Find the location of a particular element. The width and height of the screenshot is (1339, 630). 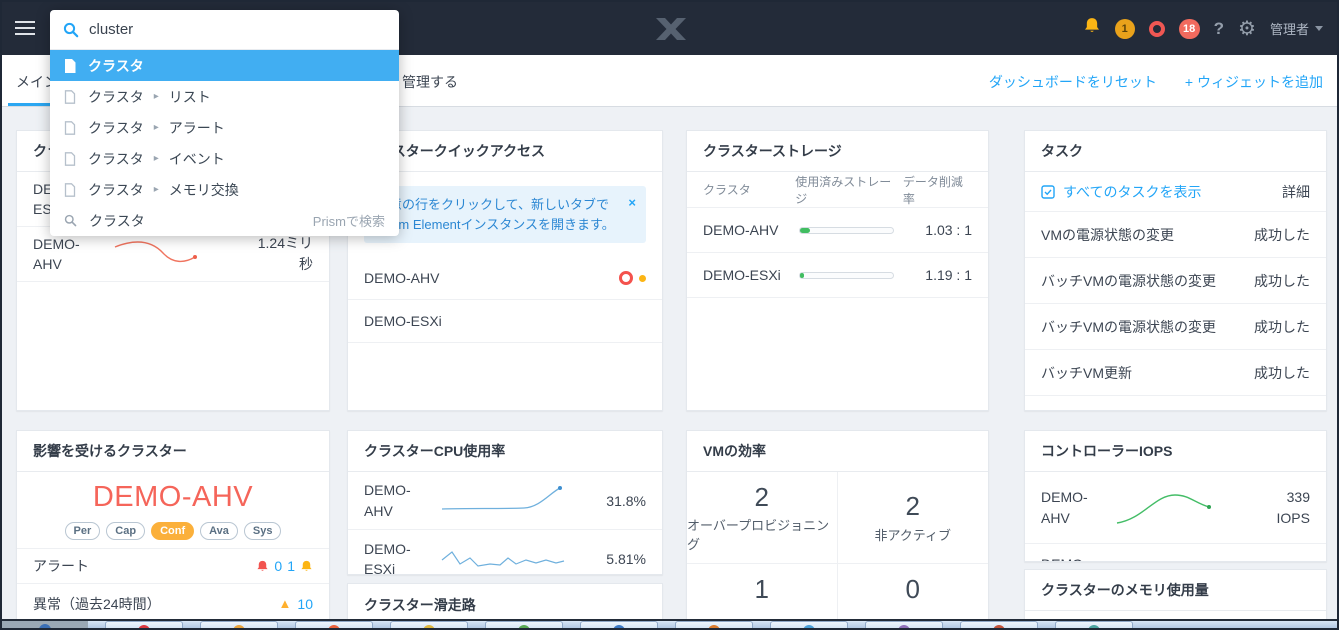

table-row: DEMO-AHV is located at coordinates (505, 278).